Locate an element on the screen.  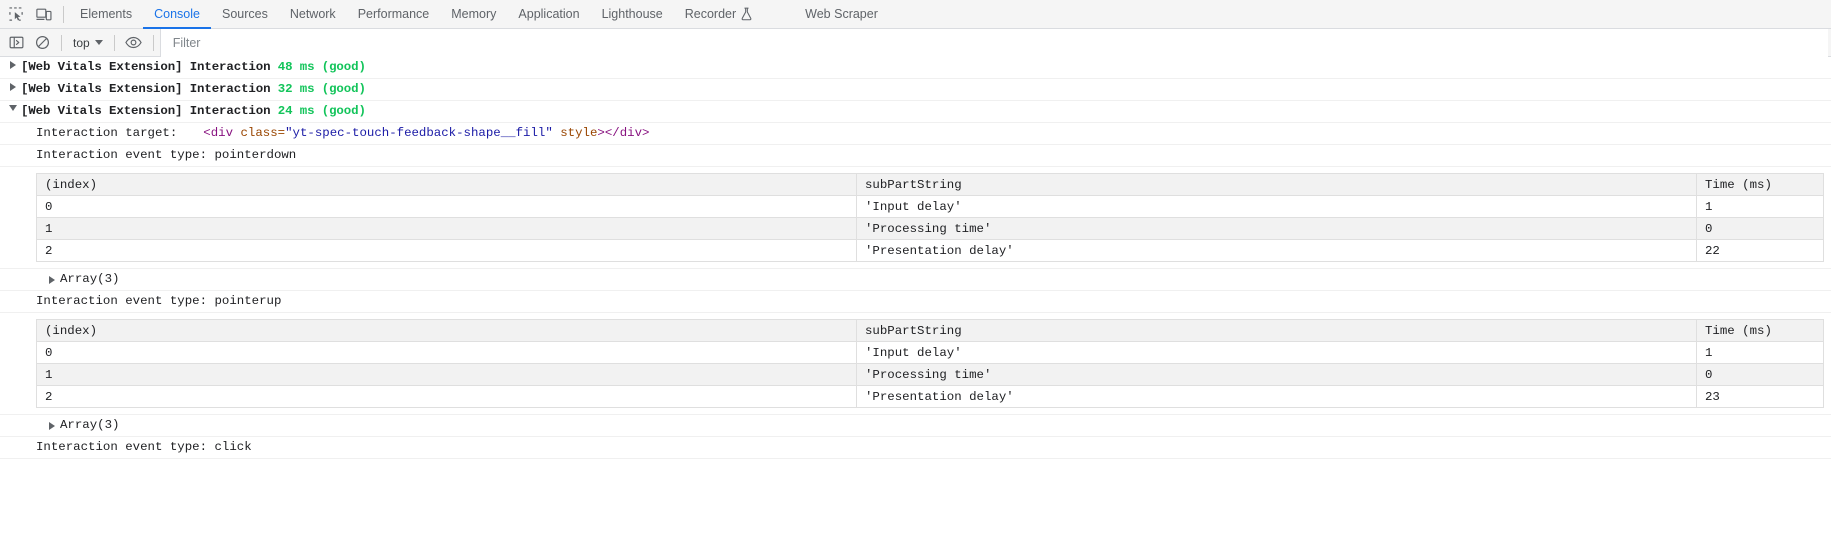
device-toolbar-glyph is located at coordinates (44, 14).